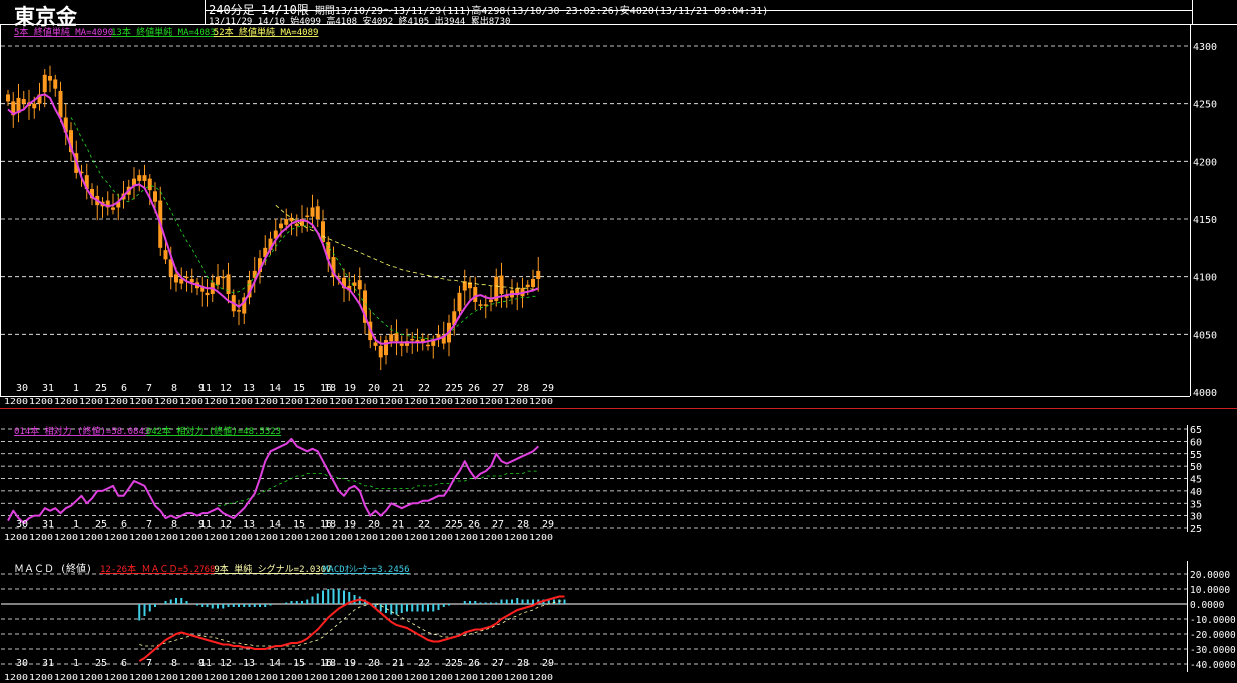 The width and height of the screenshot is (1237, 683). I want to click on legend-entry: 5本 終値単純 MA=4090, so click(63, 32).